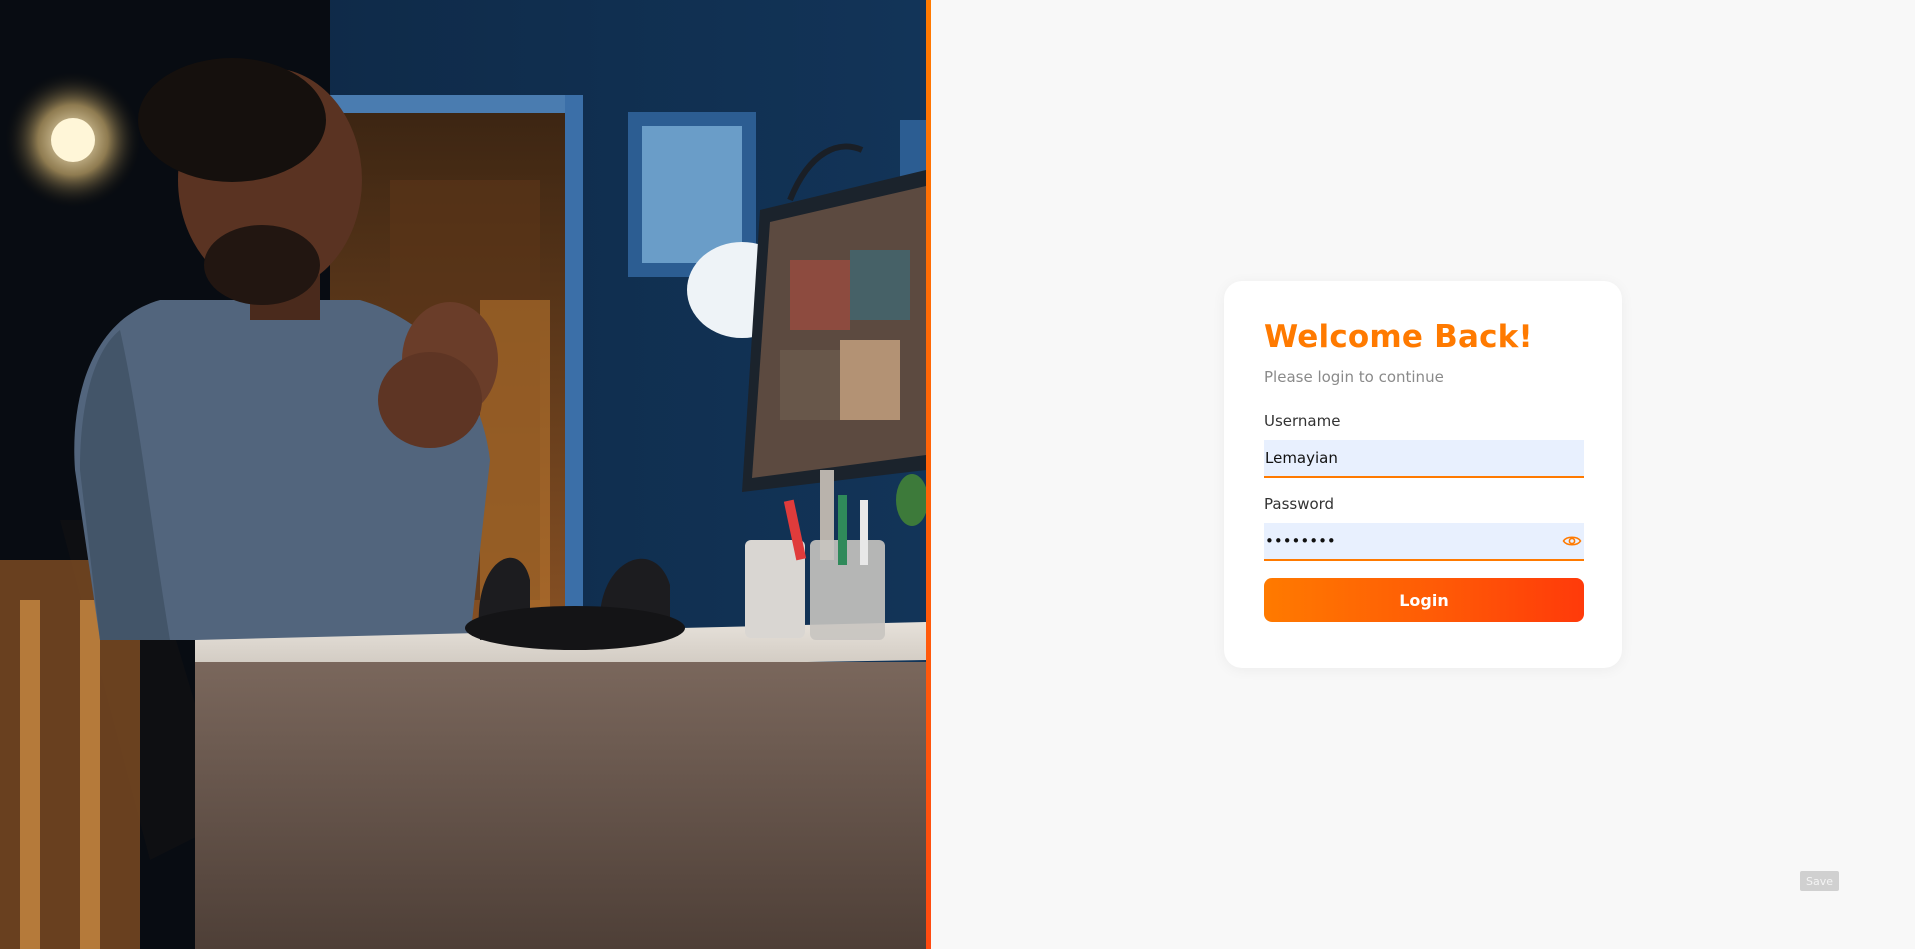 Image resolution: width=1915 pixels, height=949 pixels. What do you see at coordinates (1302, 421) in the screenshot?
I see `username-label: Username` at bounding box center [1302, 421].